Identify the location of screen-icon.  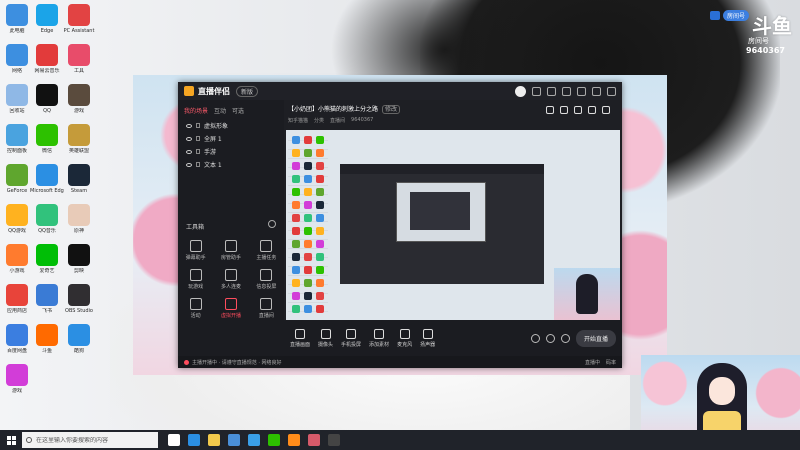
(578, 110).